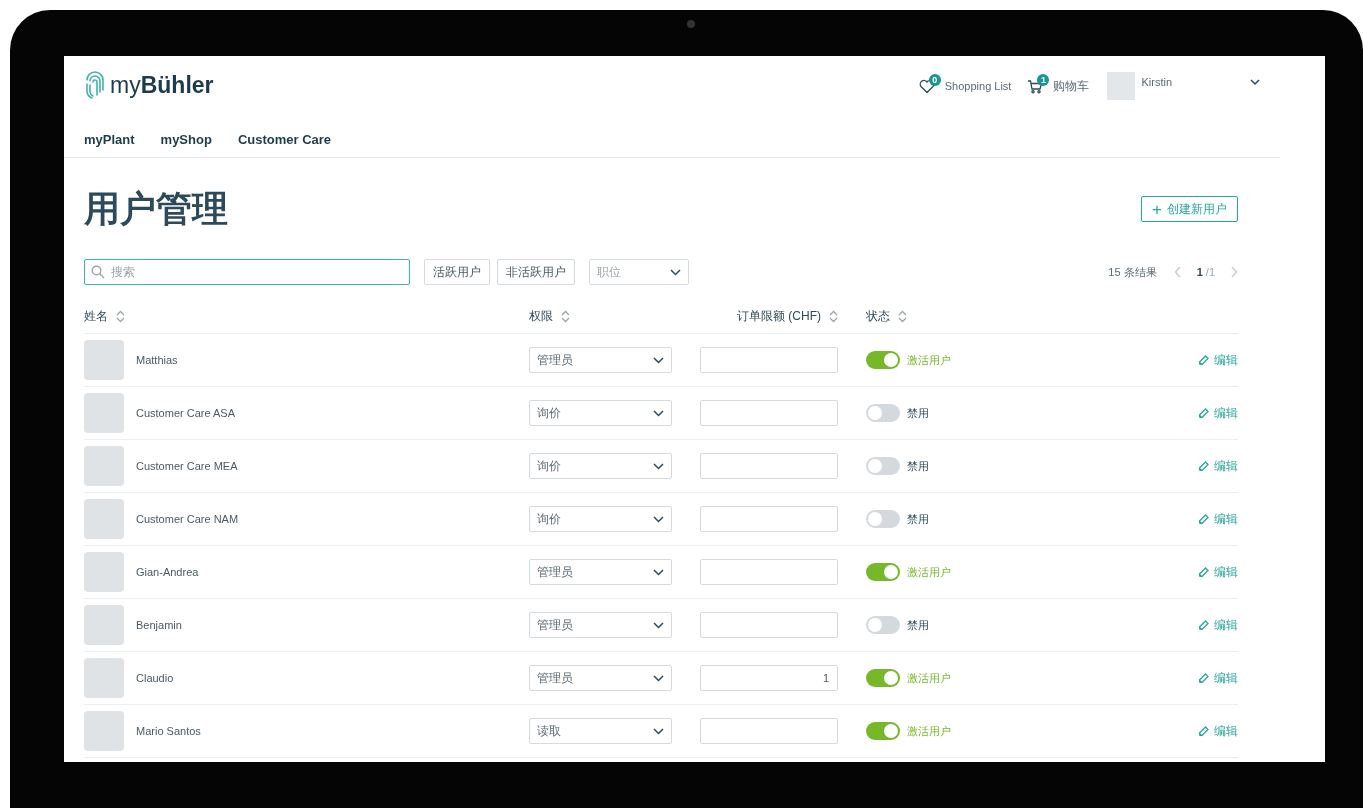 This screenshot has height=808, width=1363. I want to click on count-badge: 0, so click(934, 80).